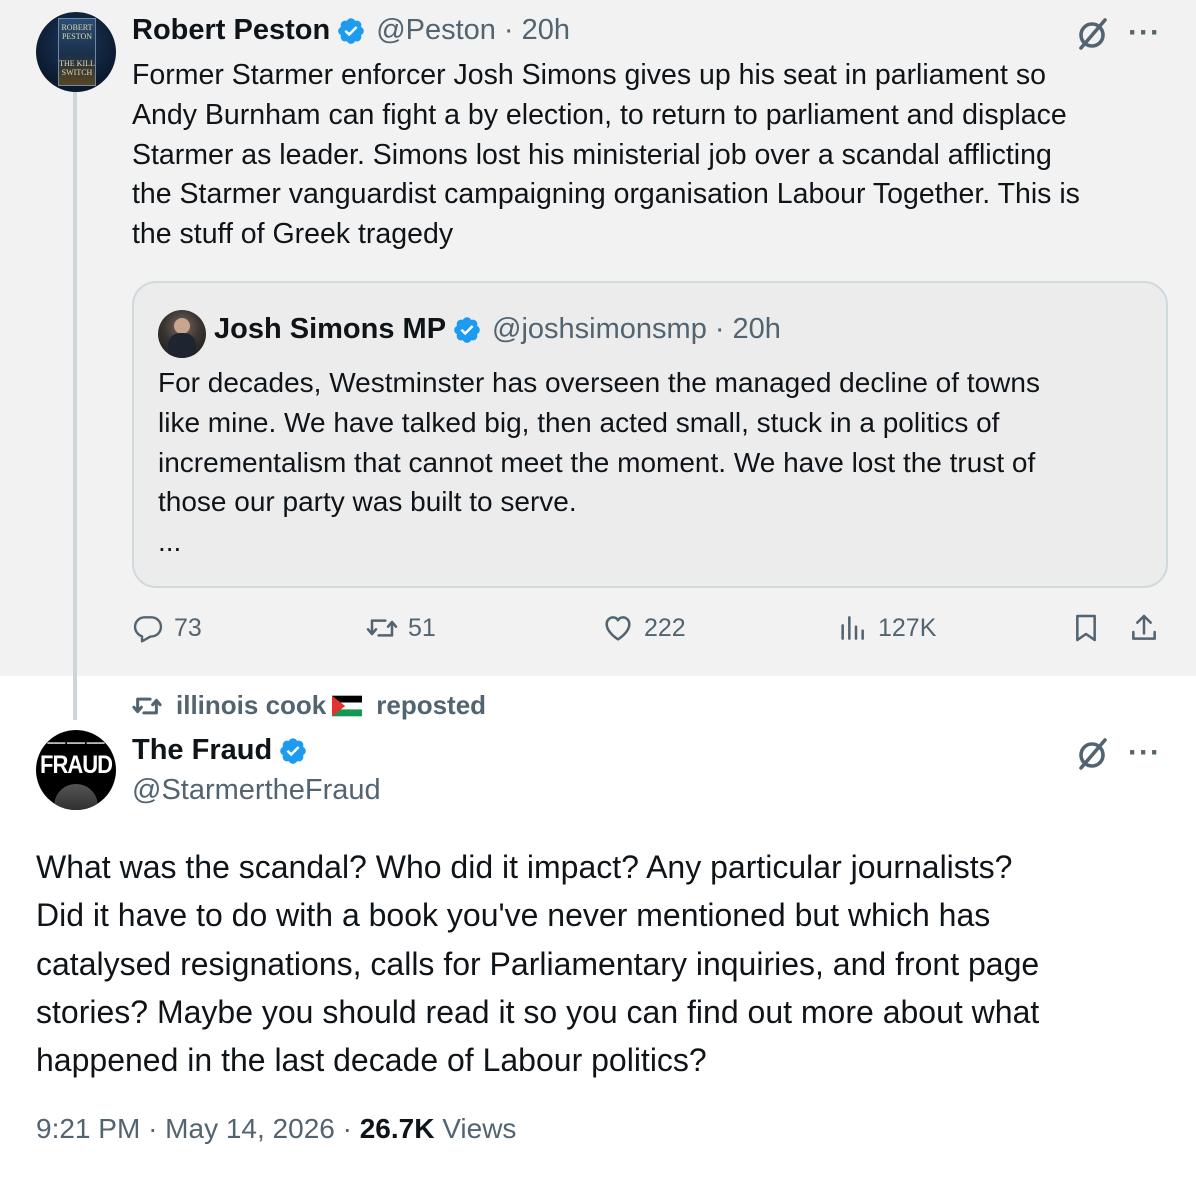 The height and width of the screenshot is (1178, 1196). What do you see at coordinates (367, 502) in the screenshot?
I see `quote-text-line: those our party was built to serve.` at bounding box center [367, 502].